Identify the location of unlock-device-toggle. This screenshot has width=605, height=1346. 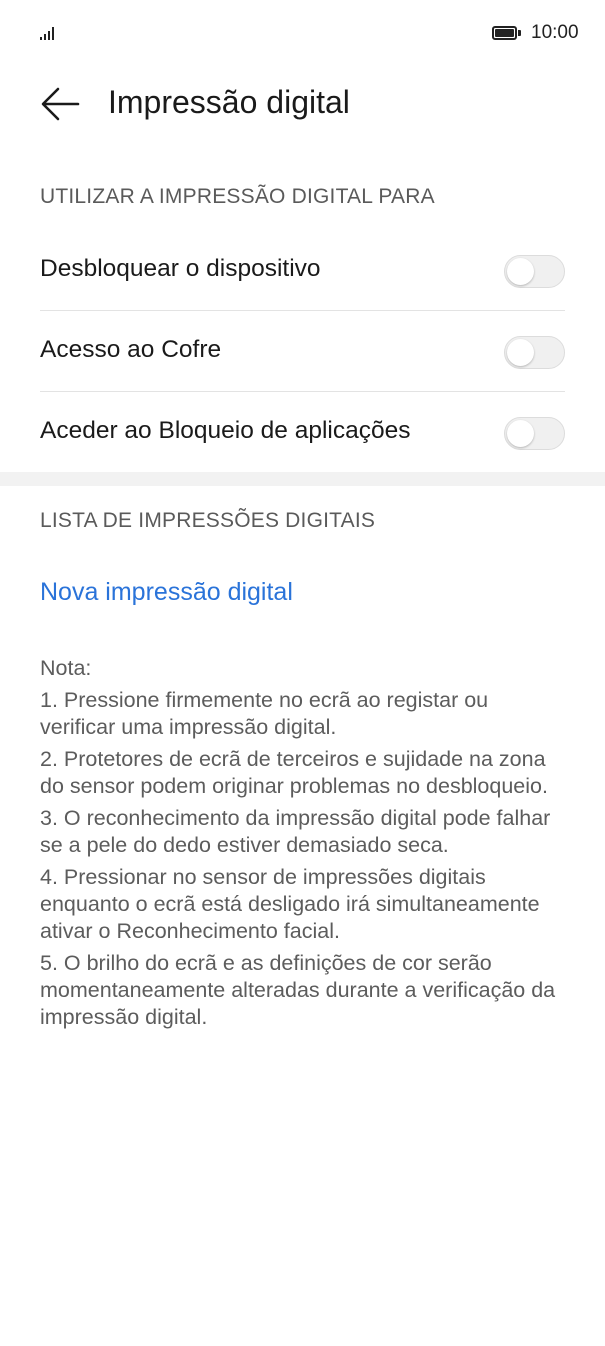
(534, 271).